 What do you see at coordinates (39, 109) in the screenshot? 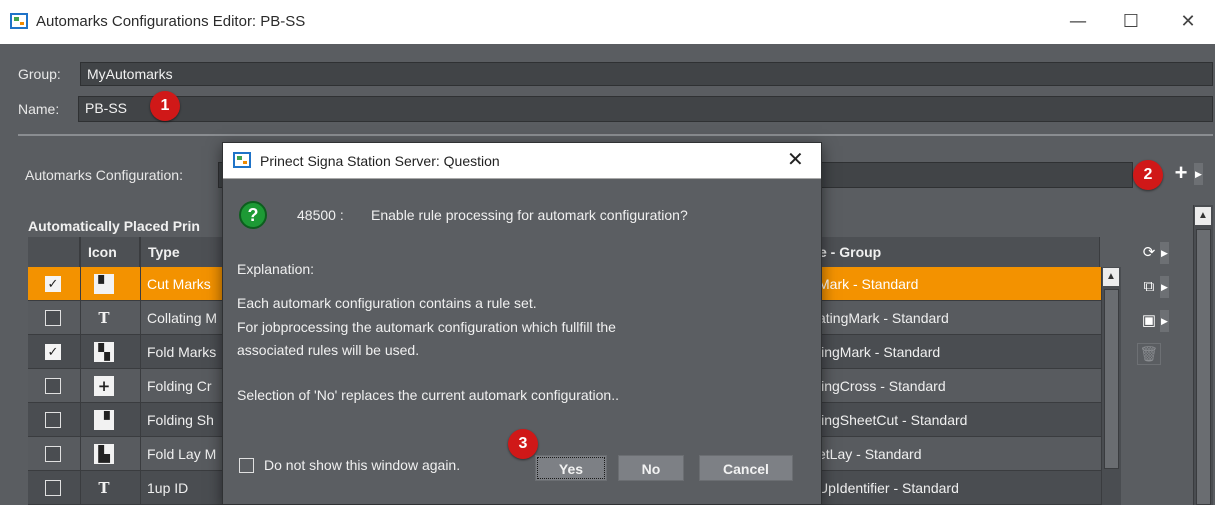
I see `name-label: Name:` at bounding box center [39, 109].